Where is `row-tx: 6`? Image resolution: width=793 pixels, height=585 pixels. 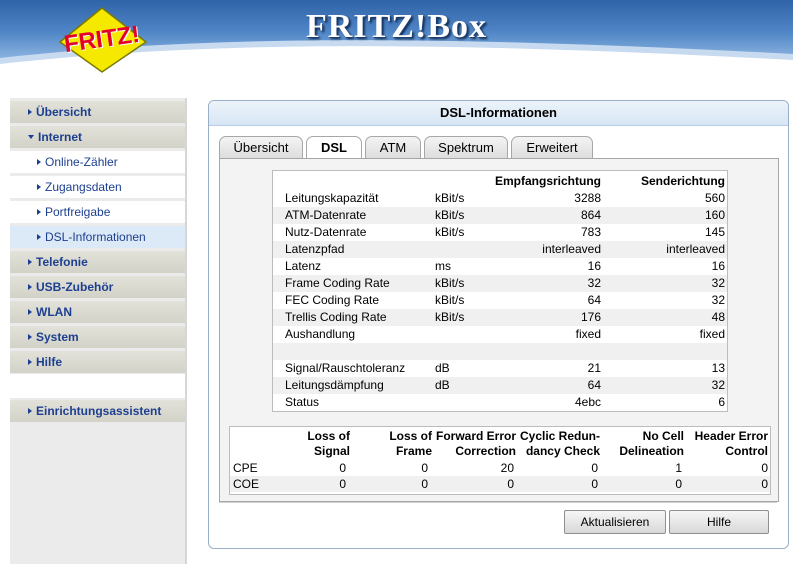 row-tx: 6 is located at coordinates (721, 402).